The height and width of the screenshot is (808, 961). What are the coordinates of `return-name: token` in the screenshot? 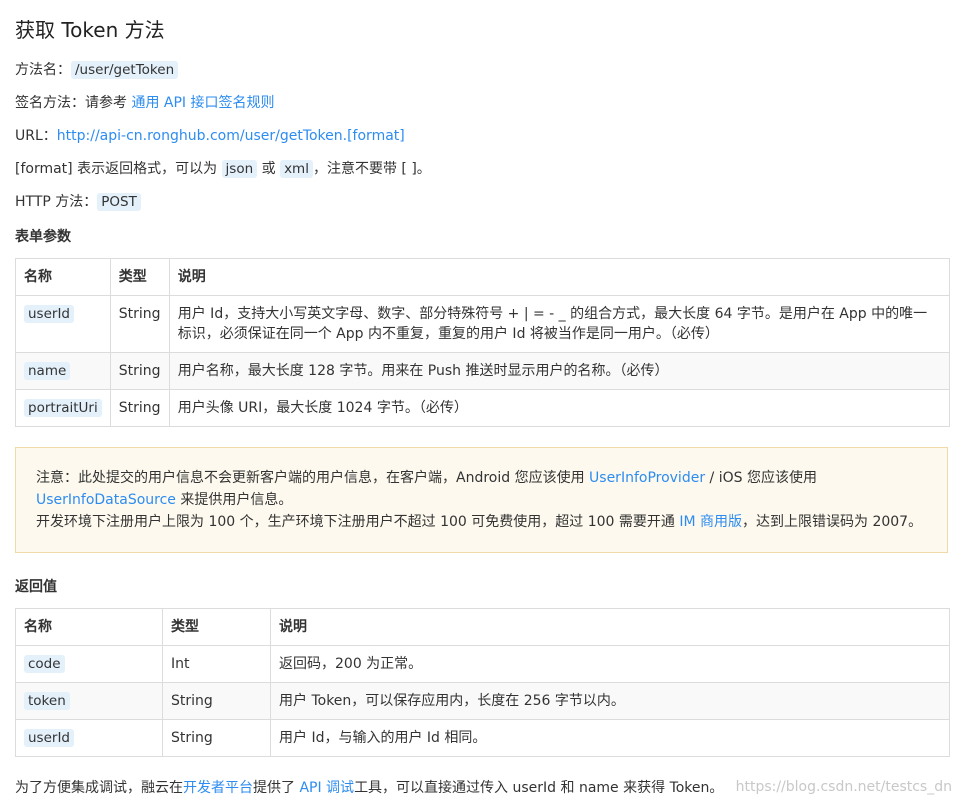 It's located at (47, 701).